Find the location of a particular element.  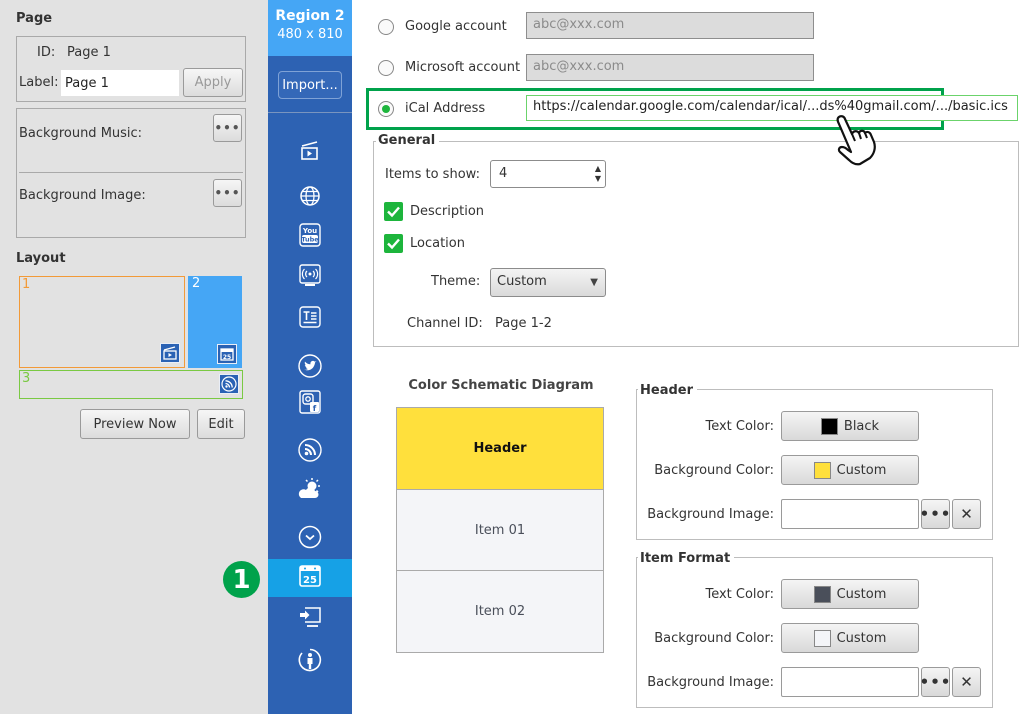

text-icon is located at coordinates (310, 319).